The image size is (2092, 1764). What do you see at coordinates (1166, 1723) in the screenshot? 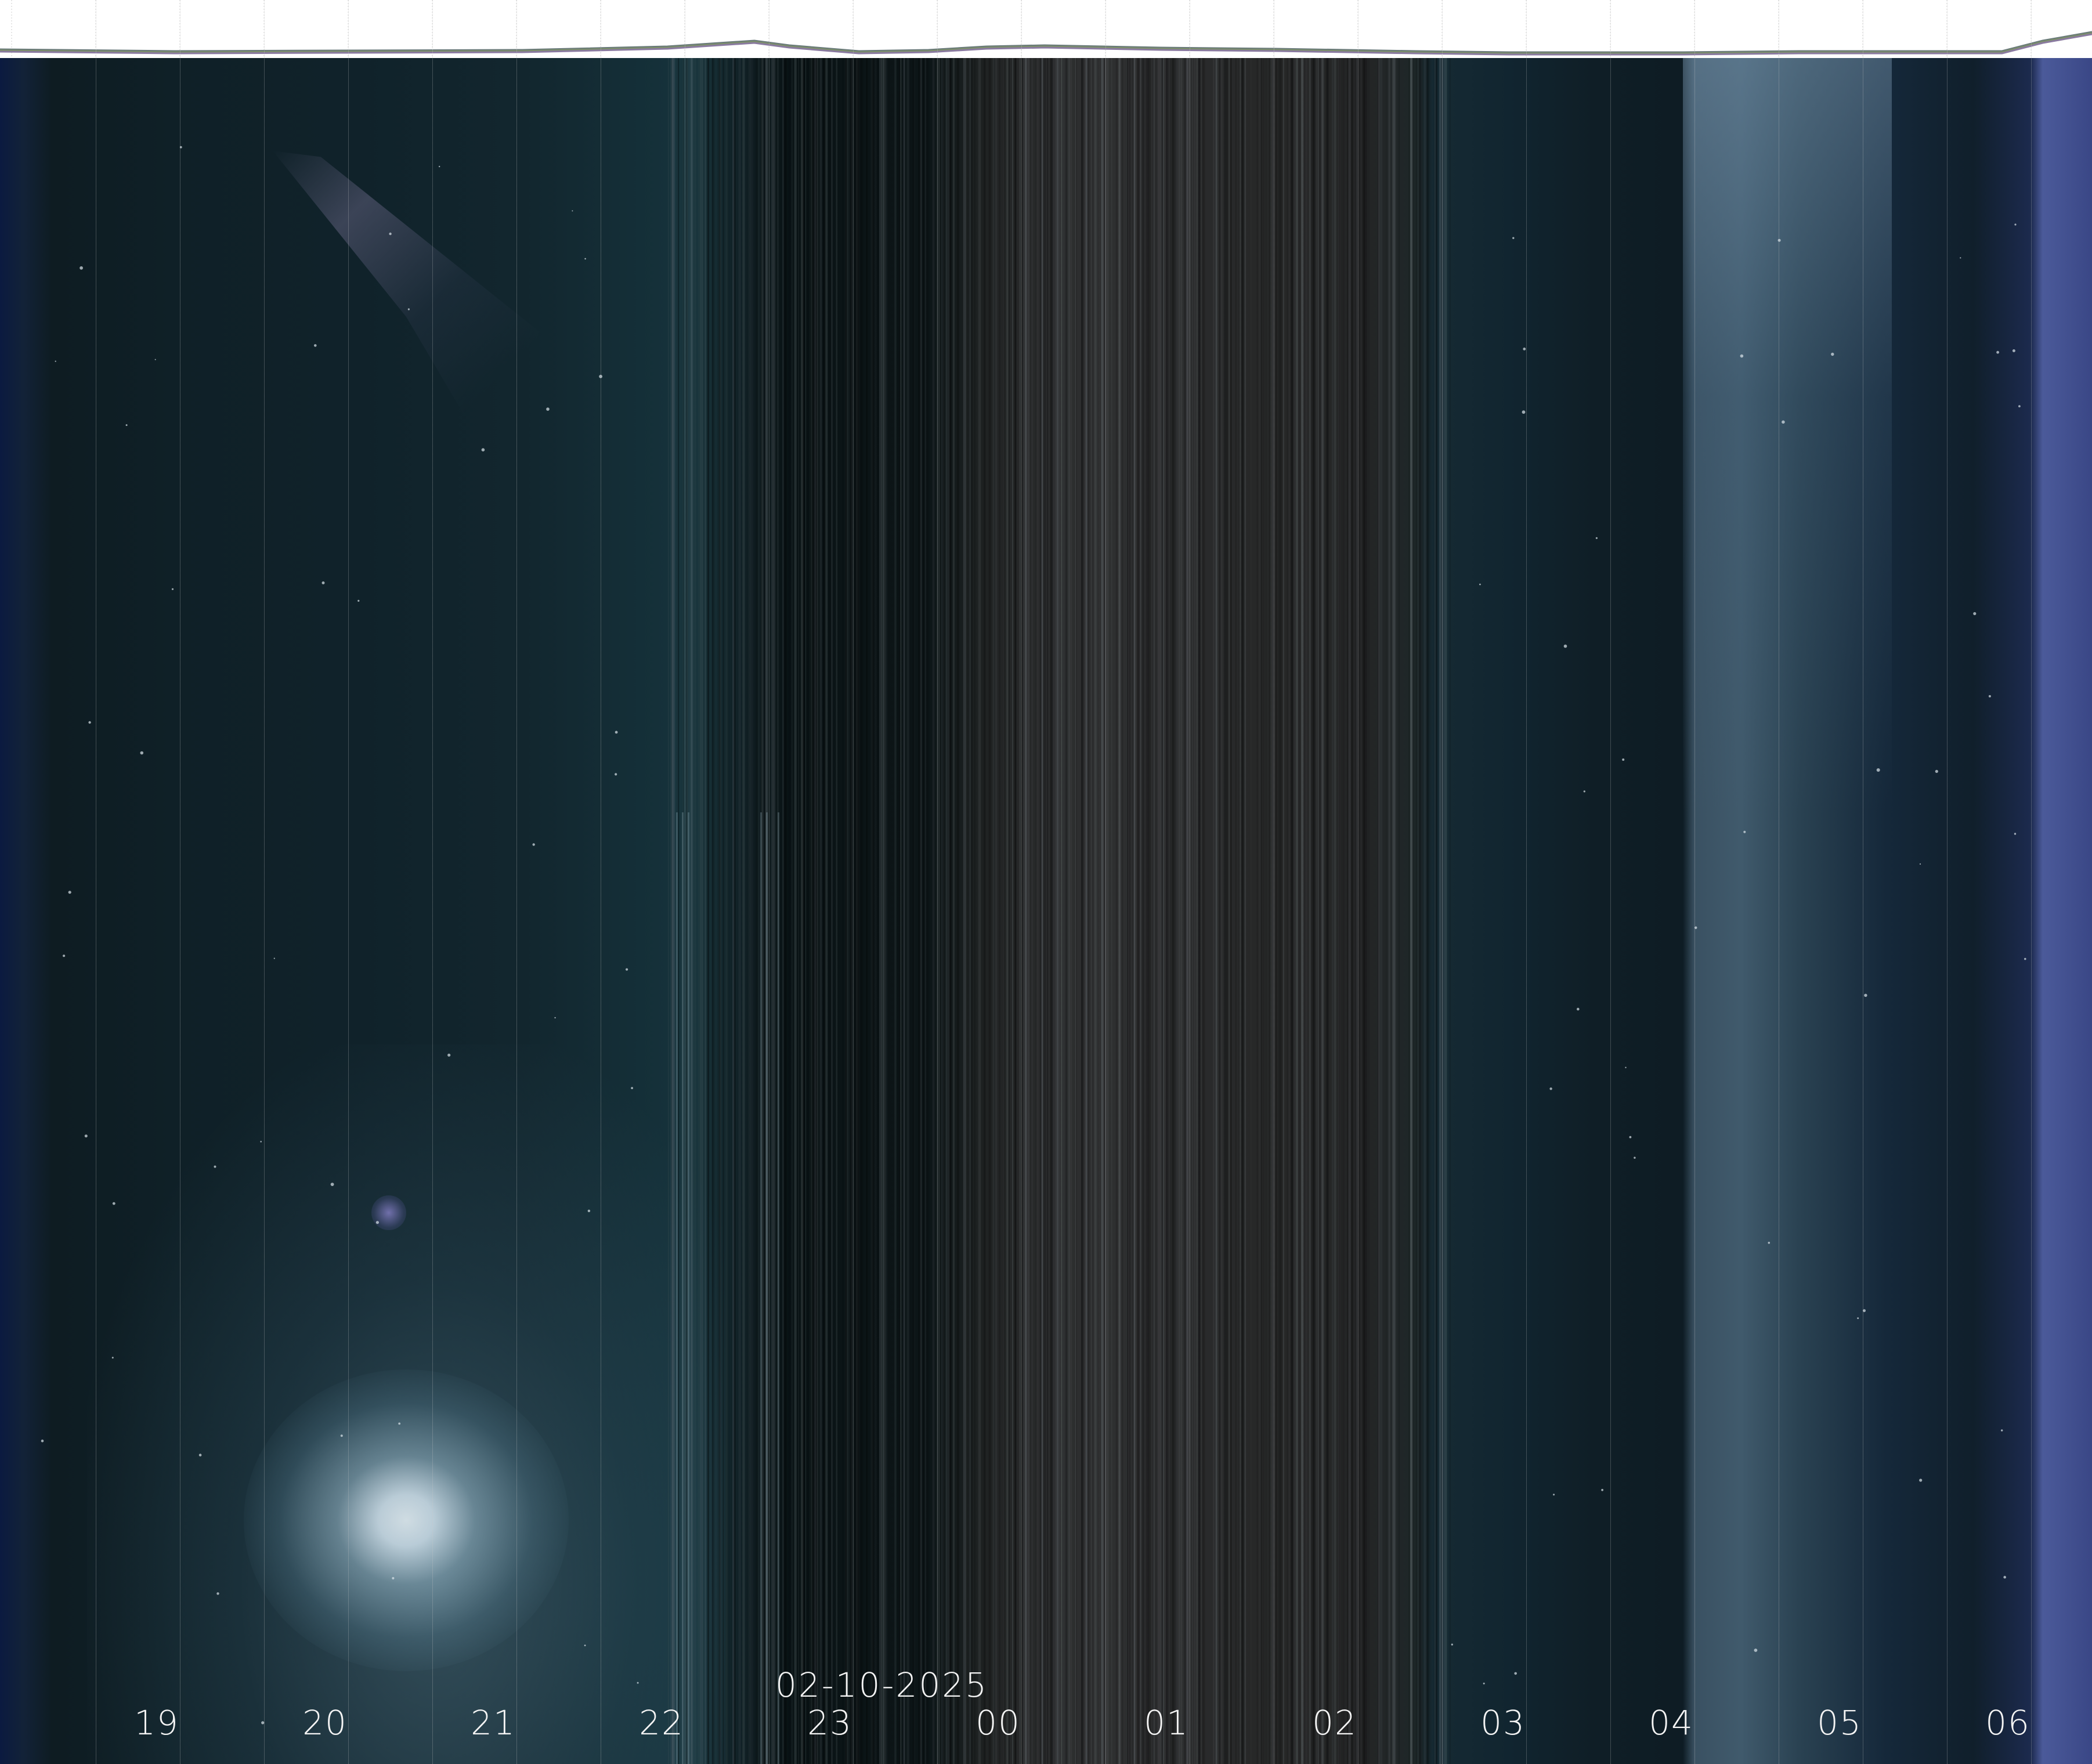
I see `hour-label-01: 01` at bounding box center [1166, 1723].